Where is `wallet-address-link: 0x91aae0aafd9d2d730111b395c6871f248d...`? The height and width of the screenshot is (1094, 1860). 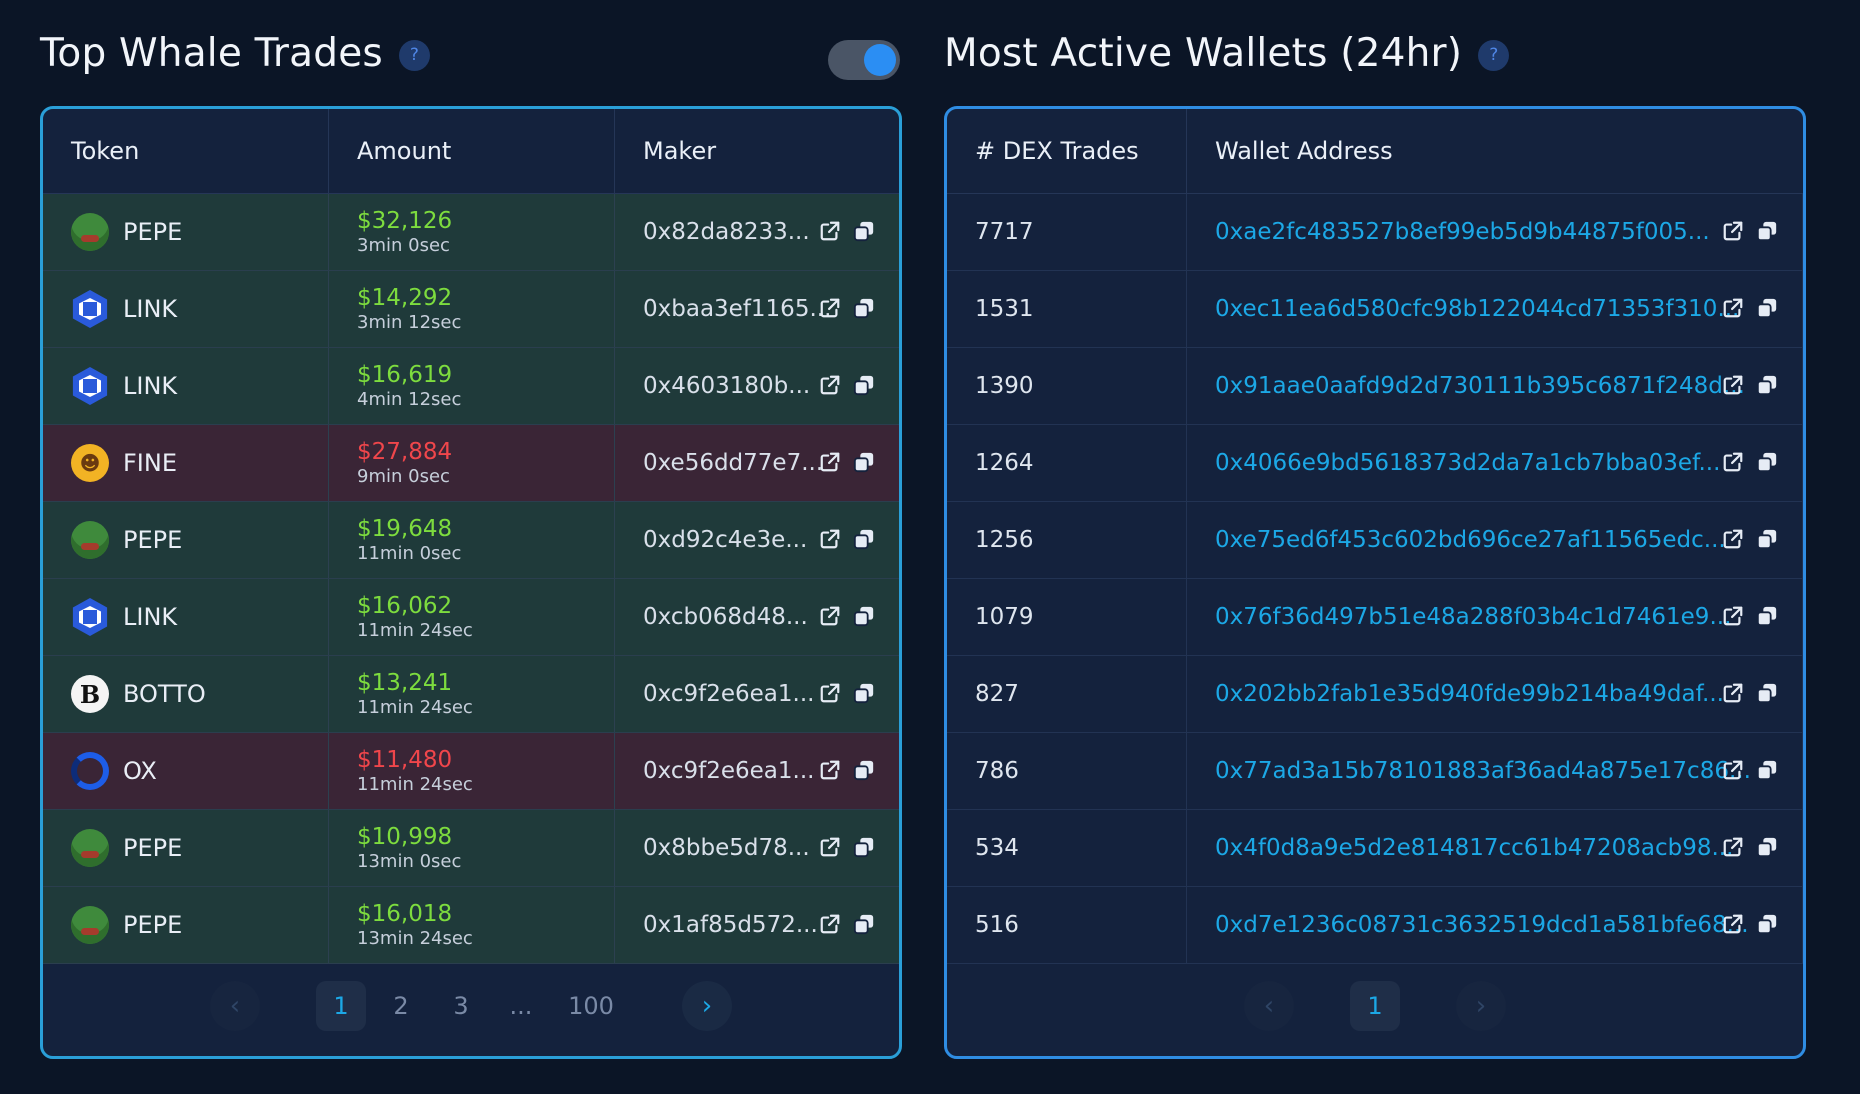
wallet-address-link: 0x91aae0aafd9d2d730111b395c6871f248d... is located at coordinates (1480, 386).